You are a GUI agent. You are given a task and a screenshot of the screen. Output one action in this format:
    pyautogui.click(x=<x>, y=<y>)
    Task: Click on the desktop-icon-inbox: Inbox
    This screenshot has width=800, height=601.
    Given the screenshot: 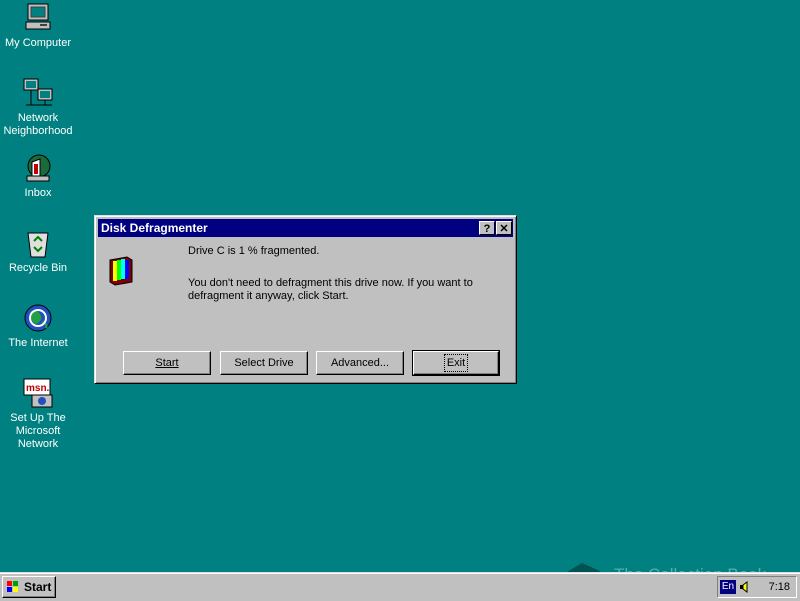 What is the action you would take?
    pyautogui.click(x=38, y=176)
    